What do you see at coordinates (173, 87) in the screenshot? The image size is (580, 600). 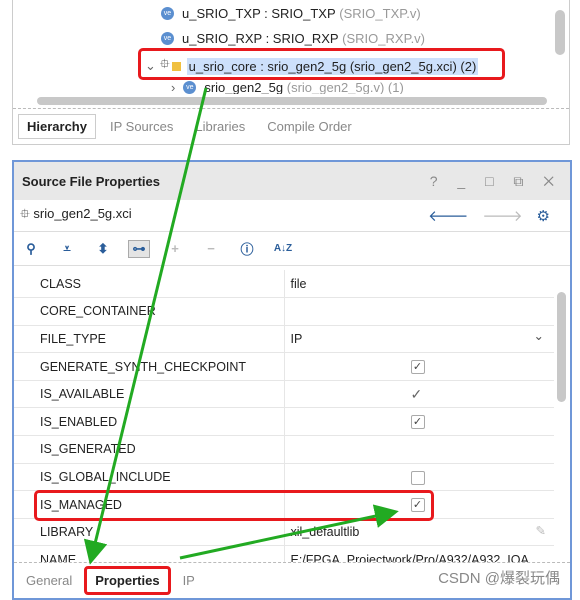 I see `chevron-right-icon: ›` at bounding box center [173, 87].